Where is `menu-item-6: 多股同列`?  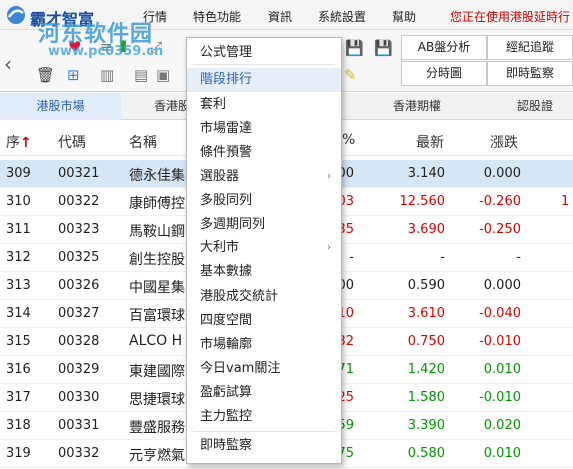 menu-item-6: 多股同列 is located at coordinates (264, 201).